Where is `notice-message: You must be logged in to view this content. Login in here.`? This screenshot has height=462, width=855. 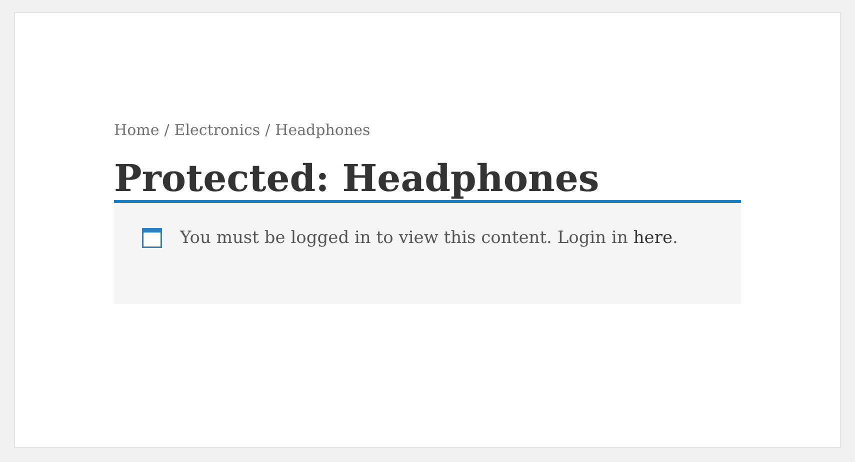
notice-message: You must be logged in to view this content. Login in here. is located at coordinates (429, 237).